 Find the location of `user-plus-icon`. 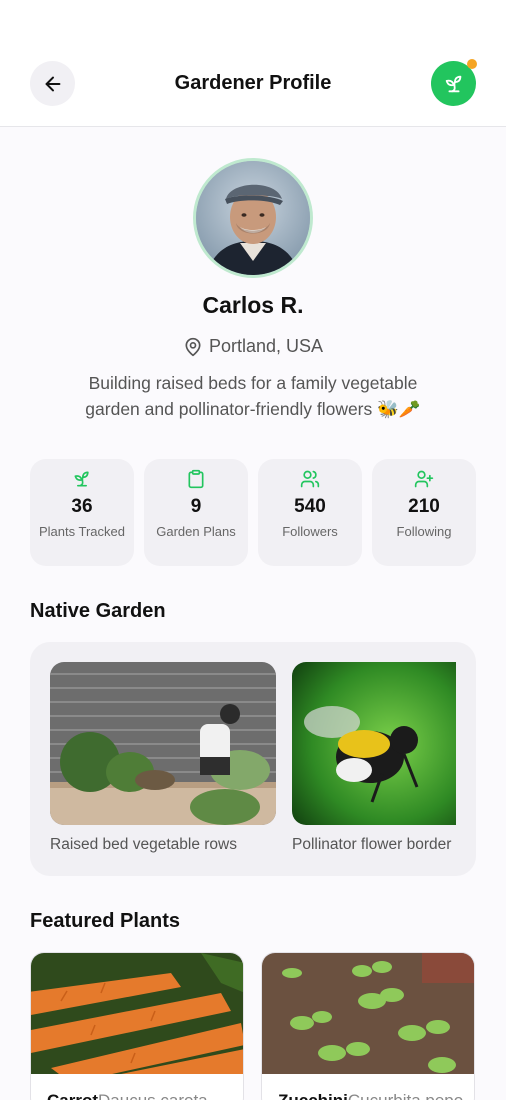

user-plus-icon is located at coordinates (424, 479).